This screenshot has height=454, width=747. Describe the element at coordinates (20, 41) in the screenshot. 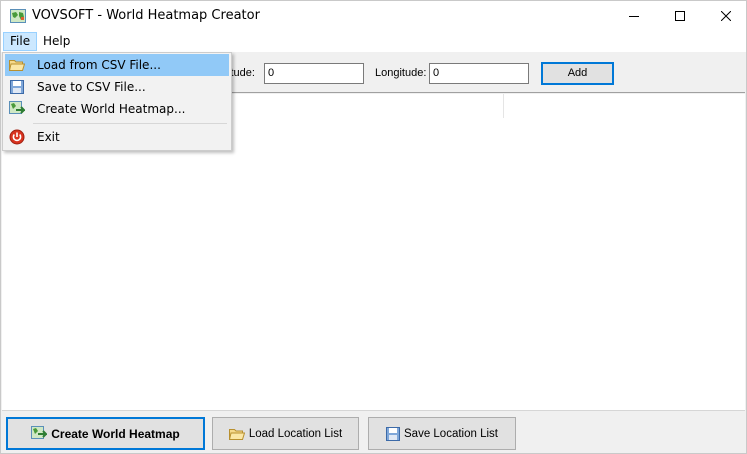

I see `menu-file: File` at that location.